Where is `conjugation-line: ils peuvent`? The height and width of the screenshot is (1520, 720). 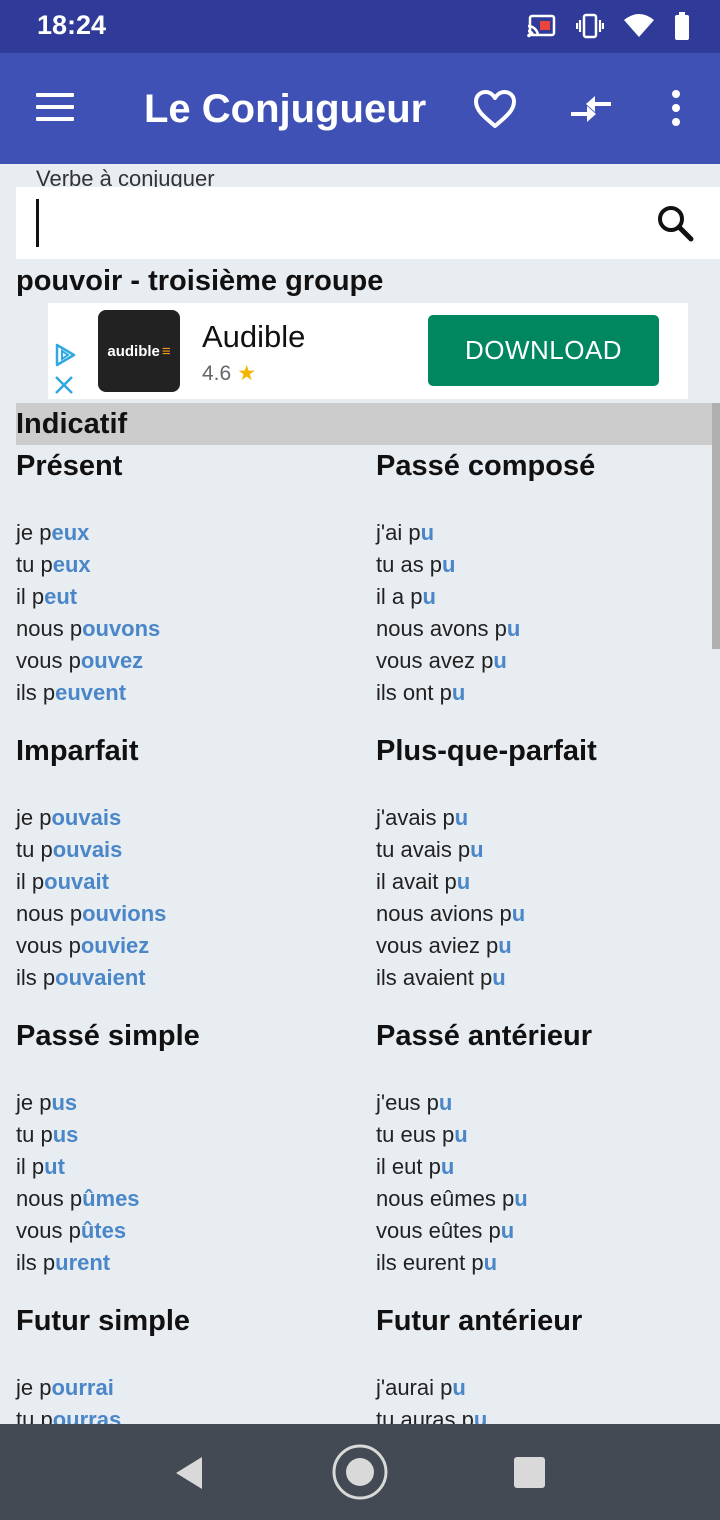
conjugation-line: ils peuvent is located at coordinates (71, 693).